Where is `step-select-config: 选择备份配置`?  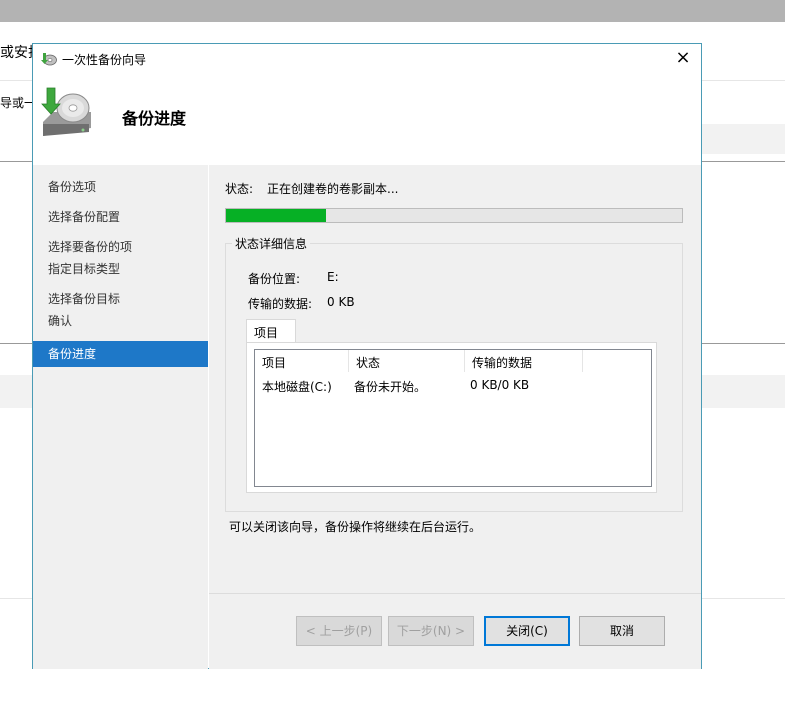
step-select-config: 选择备份配置 is located at coordinates (84, 216).